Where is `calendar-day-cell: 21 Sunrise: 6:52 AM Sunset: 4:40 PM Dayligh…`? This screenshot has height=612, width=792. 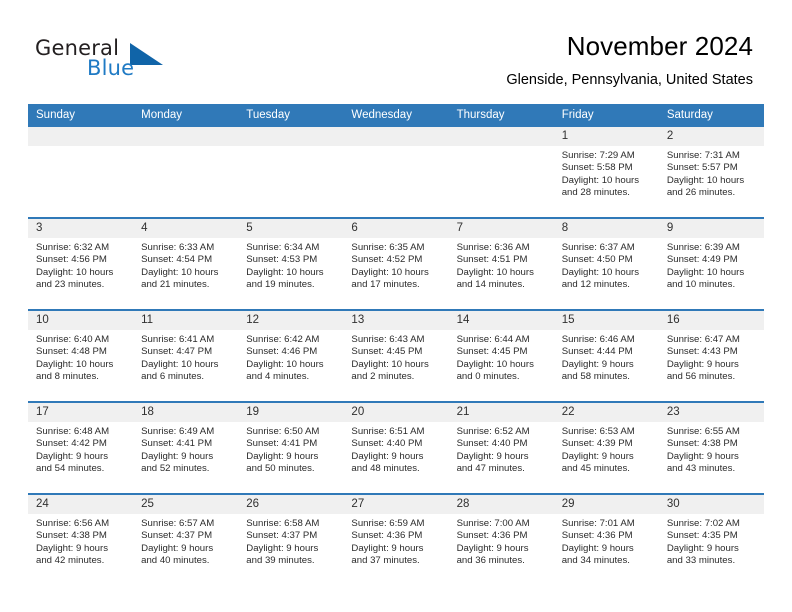
calendar-day-cell: 21 Sunrise: 6:52 AM Sunset: 4:40 PM Dayligh… is located at coordinates (501, 447).